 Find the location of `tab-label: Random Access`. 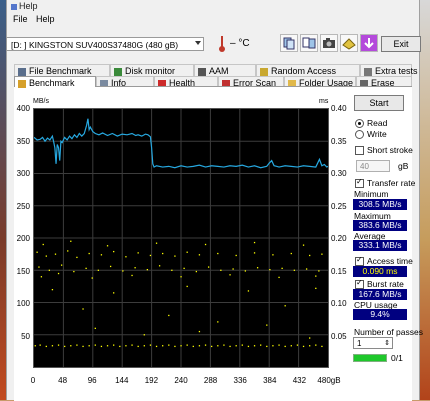

tab-label: Random Access is located at coordinates (304, 71).